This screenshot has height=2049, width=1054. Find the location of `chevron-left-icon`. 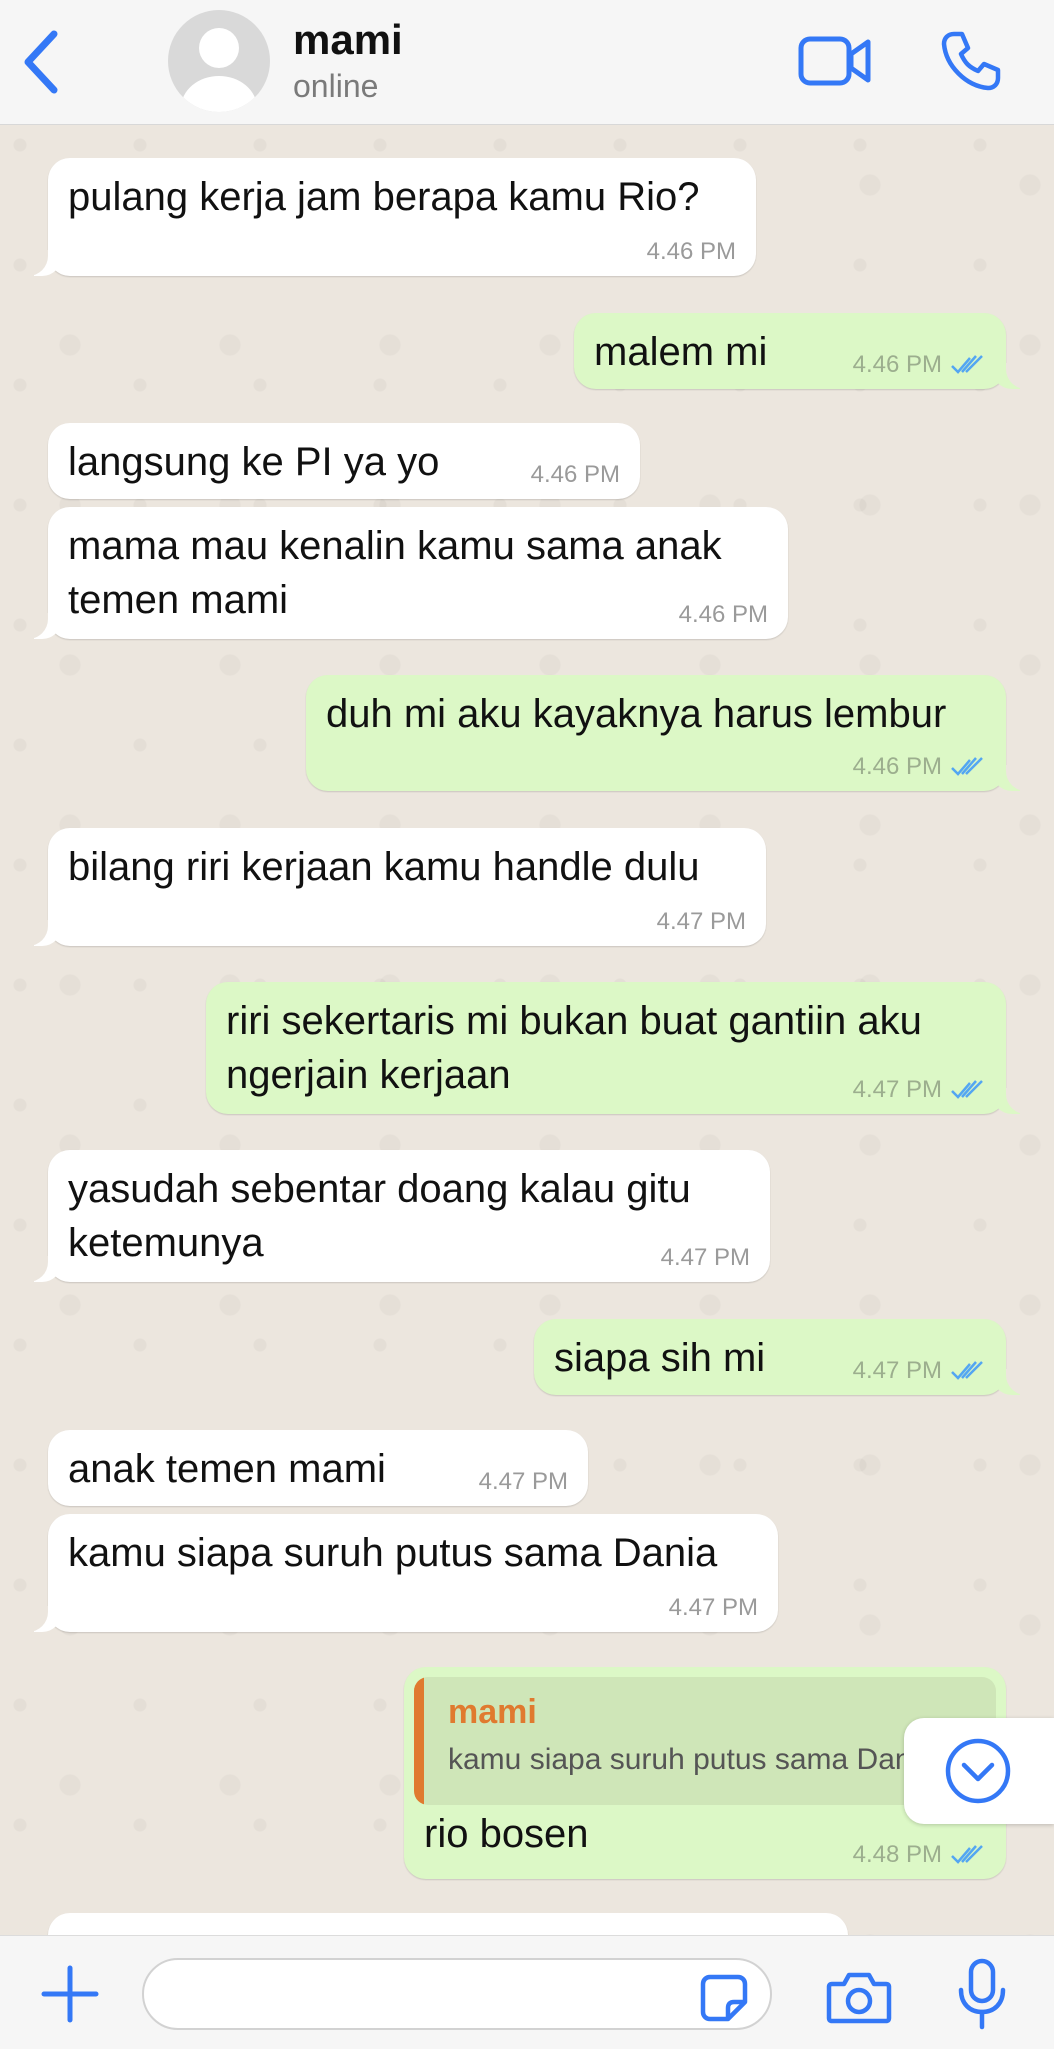

chevron-left-icon is located at coordinates (41, 62).